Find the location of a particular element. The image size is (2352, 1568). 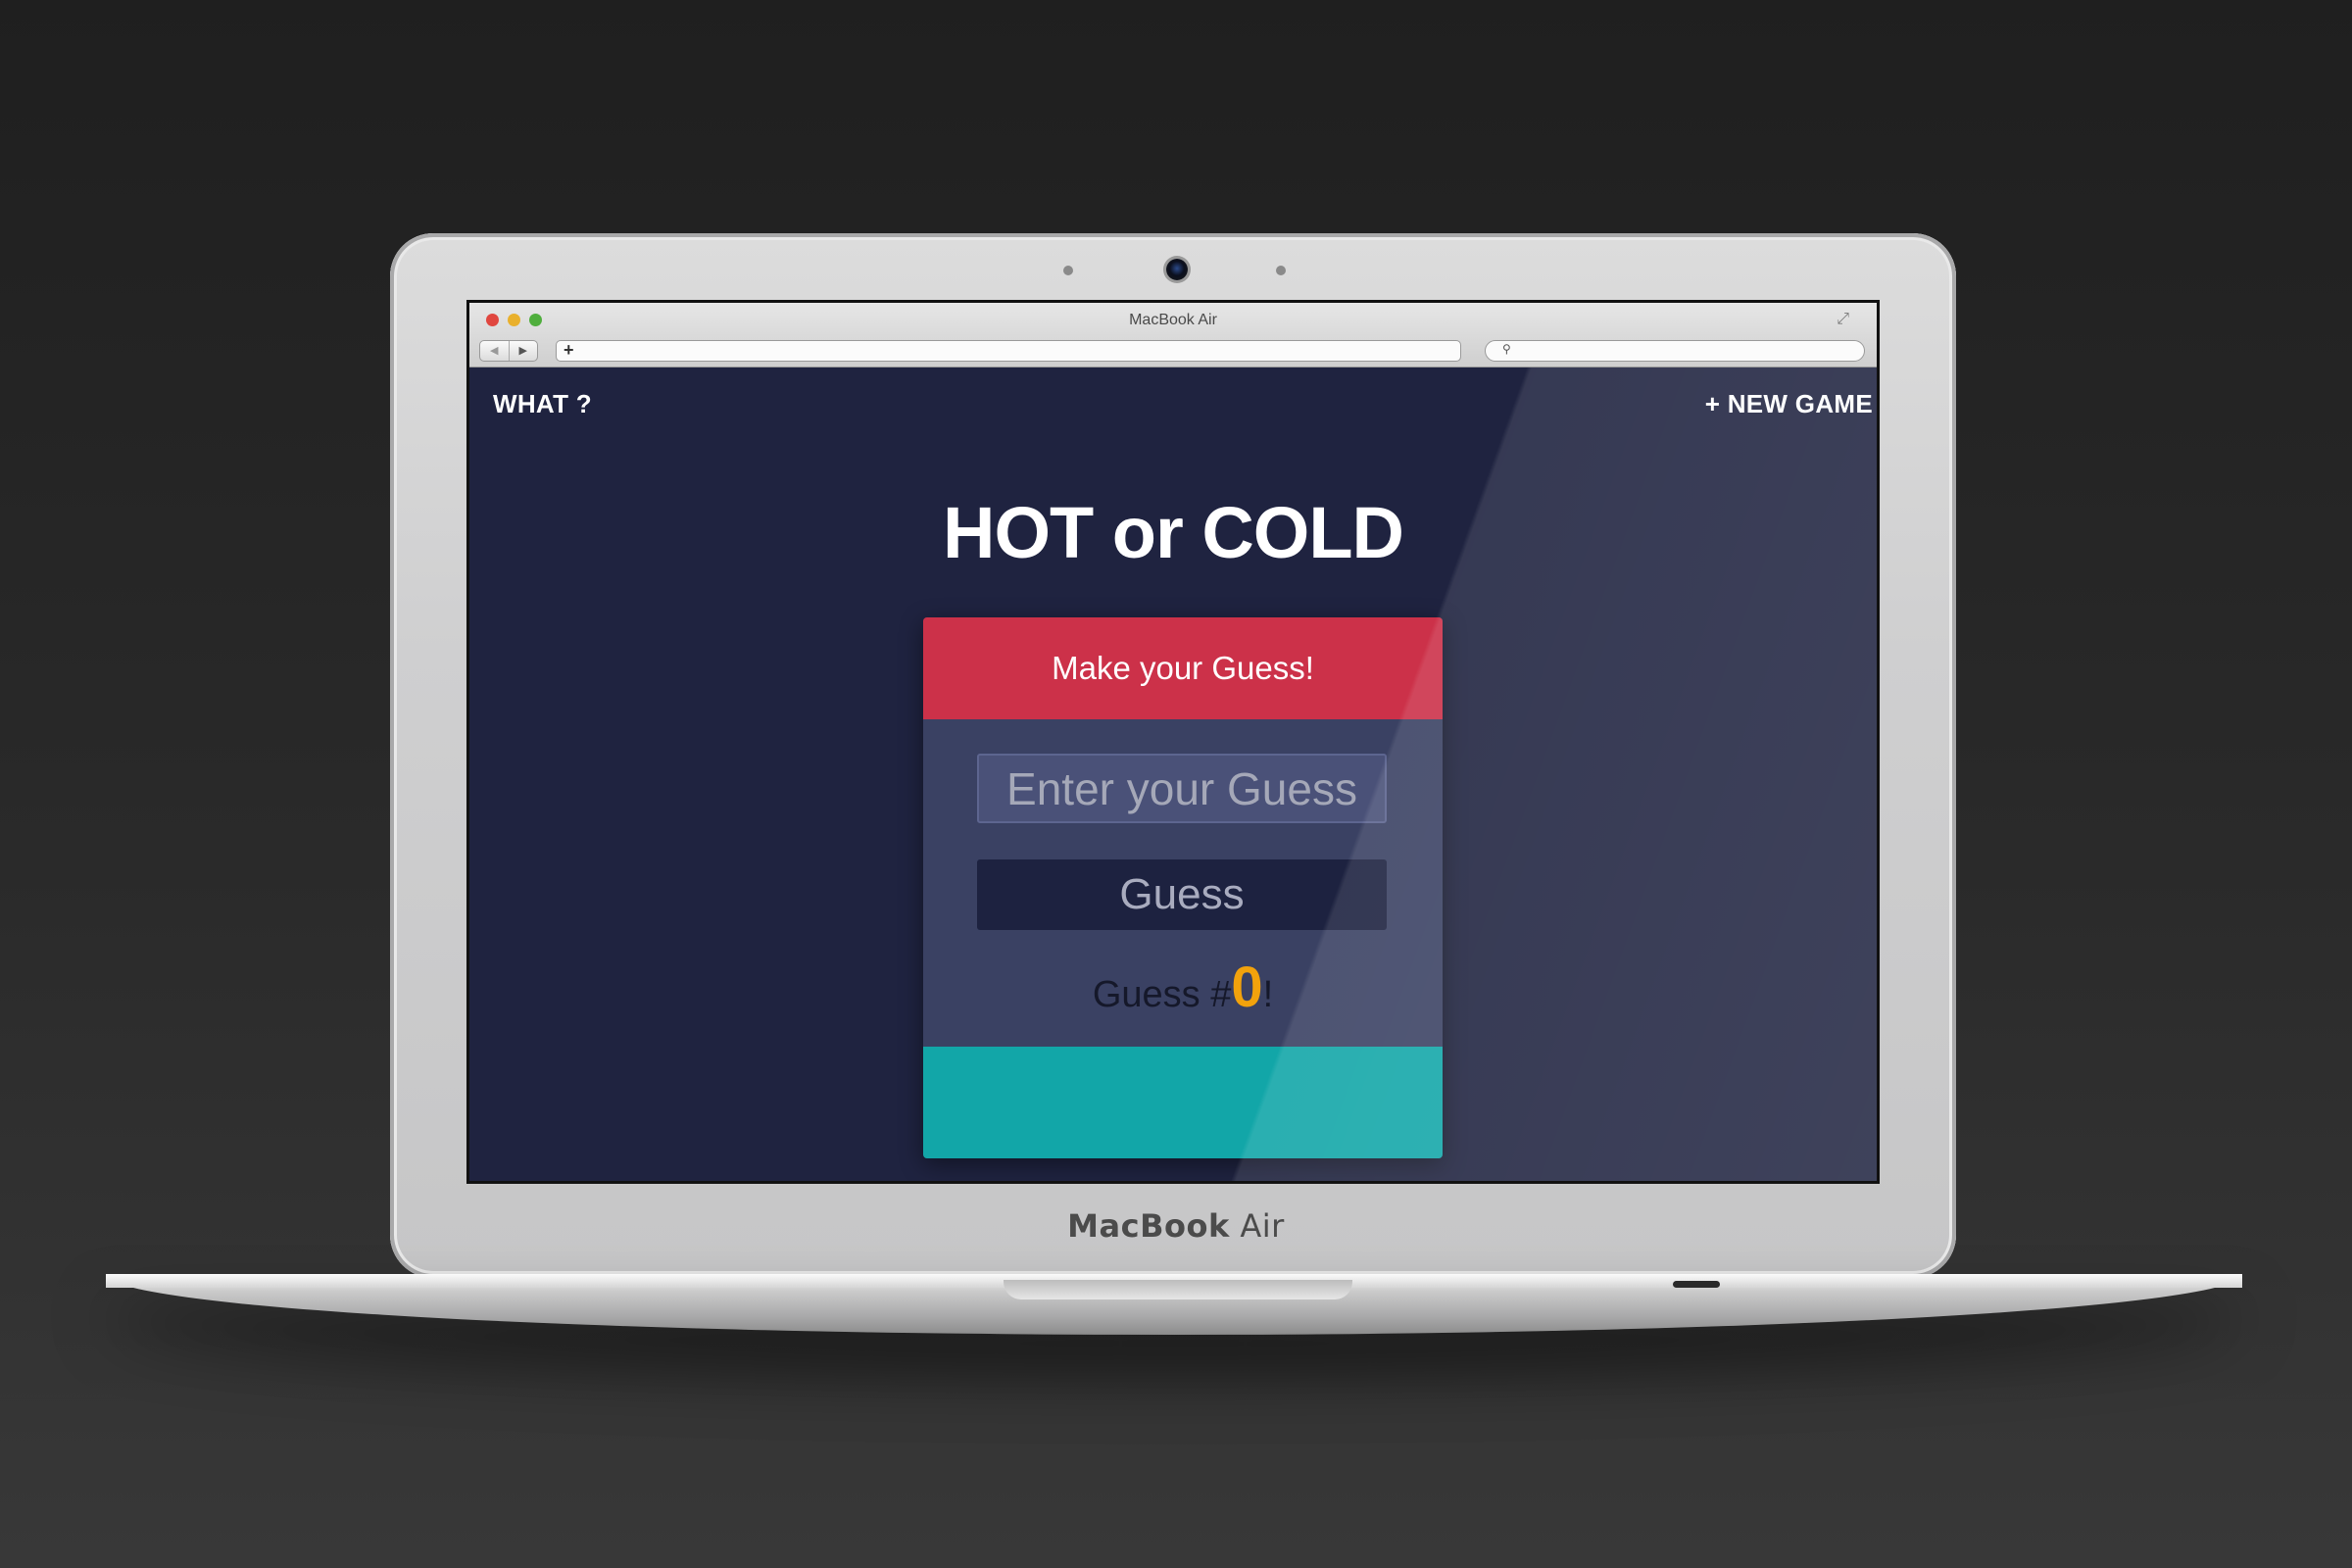

browser-toolbar: MacBook Air ⤢ ◀ ▶ + ⚲ is located at coordinates (1173, 335).